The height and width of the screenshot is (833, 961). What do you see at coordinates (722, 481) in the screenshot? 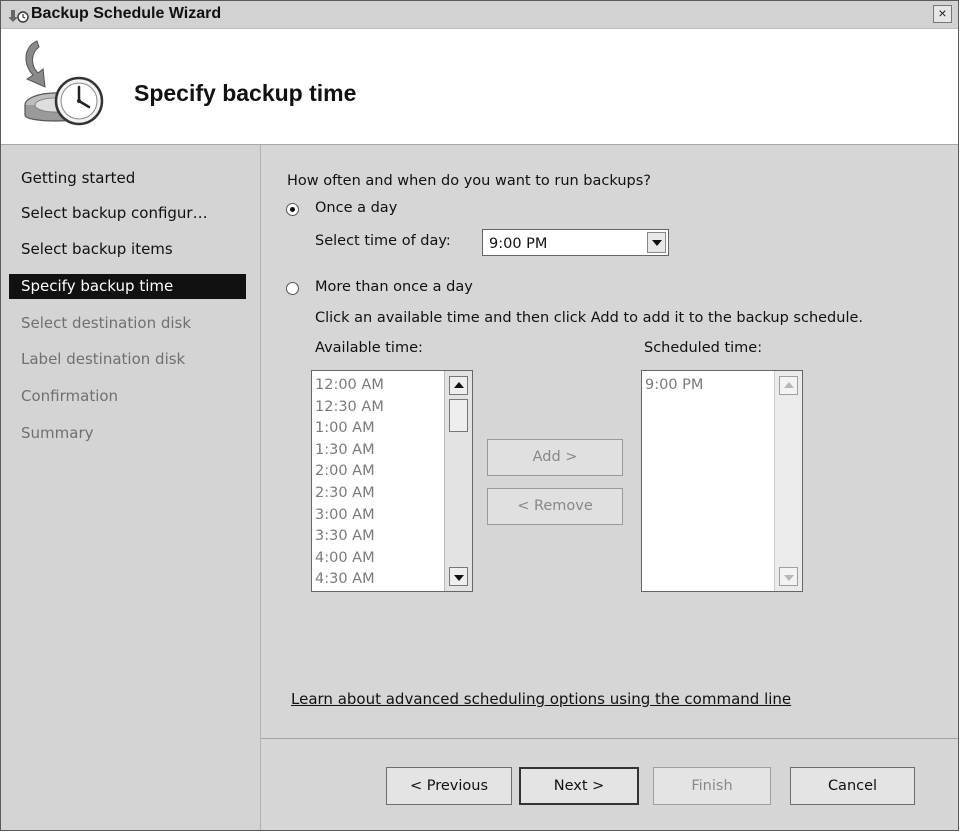
I see `scheduled-time-list: 9:00 PM` at bounding box center [722, 481].